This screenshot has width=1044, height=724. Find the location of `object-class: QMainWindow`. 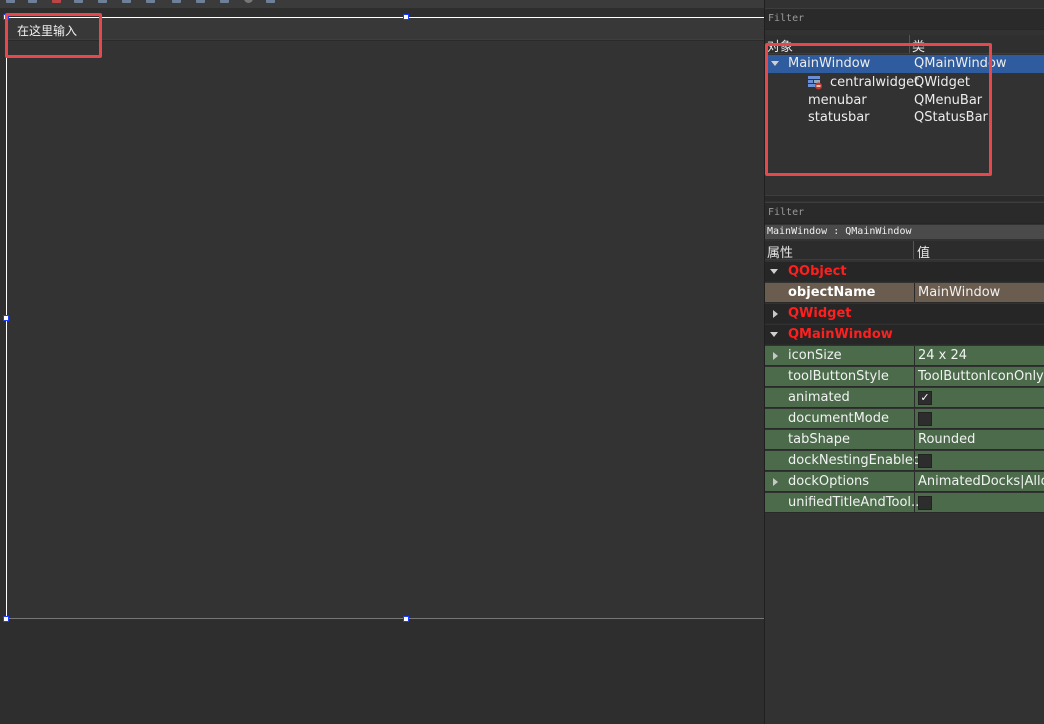

object-class: QMainWindow is located at coordinates (960, 63).